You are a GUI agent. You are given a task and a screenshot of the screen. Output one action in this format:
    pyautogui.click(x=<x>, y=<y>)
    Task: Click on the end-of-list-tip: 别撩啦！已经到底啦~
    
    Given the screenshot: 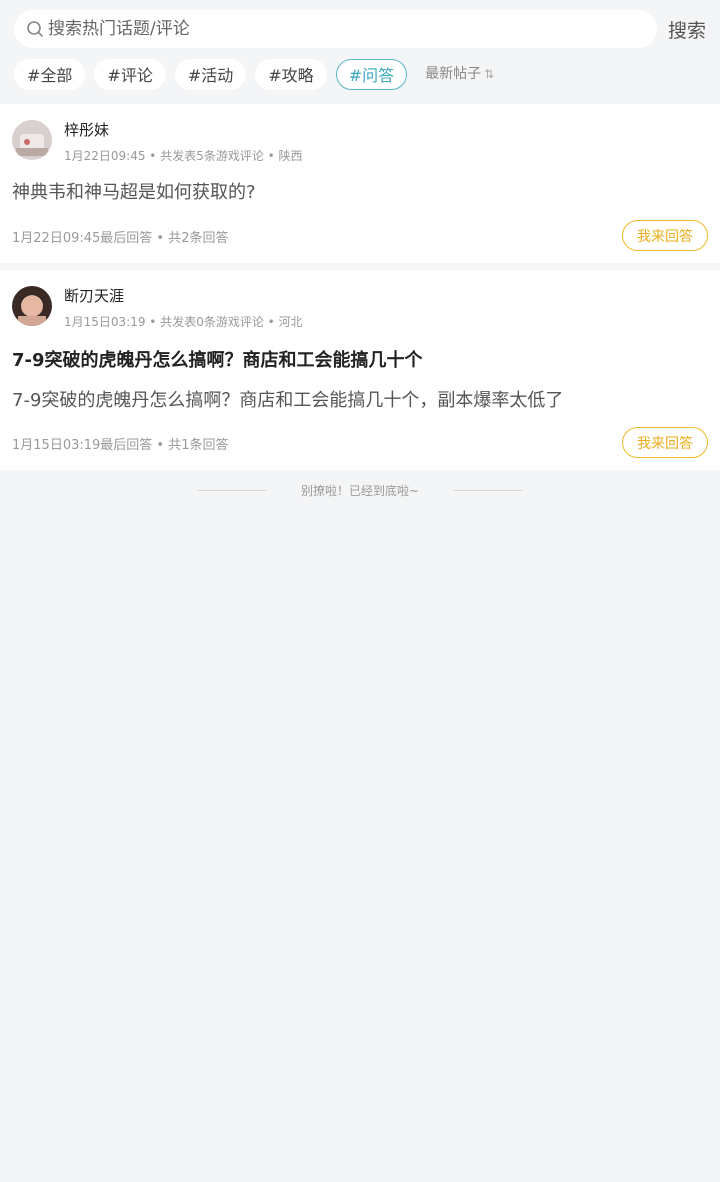 What is the action you would take?
    pyautogui.click(x=360, y=490)
    